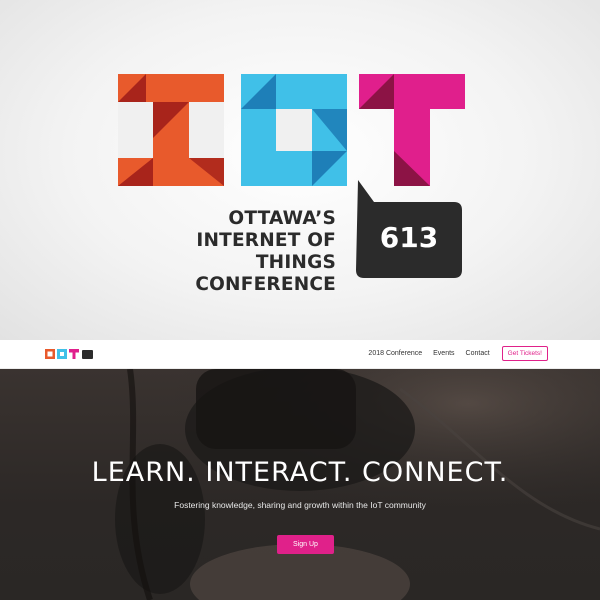  I want to click on nav-logo, so click(69, 354).